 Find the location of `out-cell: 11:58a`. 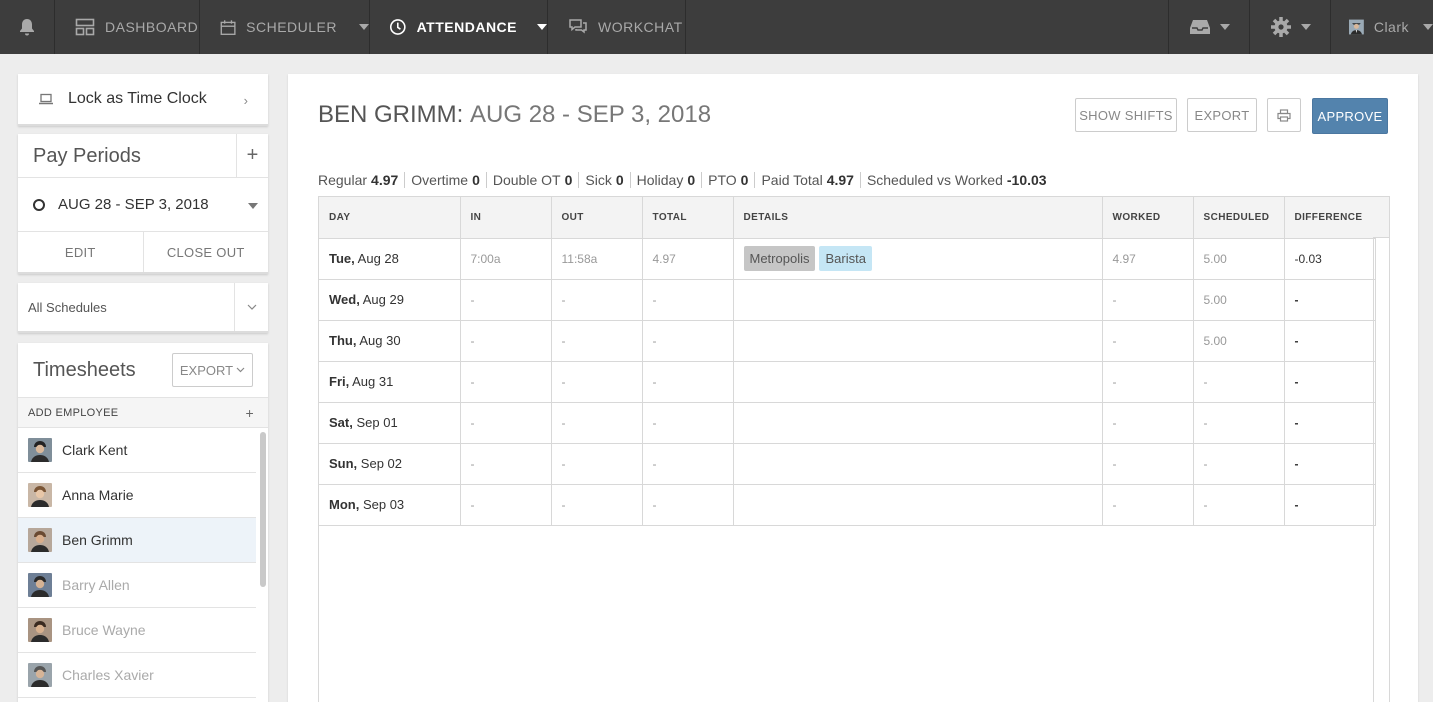

out-cell: 11:58a is located at coordinates (597, 259).